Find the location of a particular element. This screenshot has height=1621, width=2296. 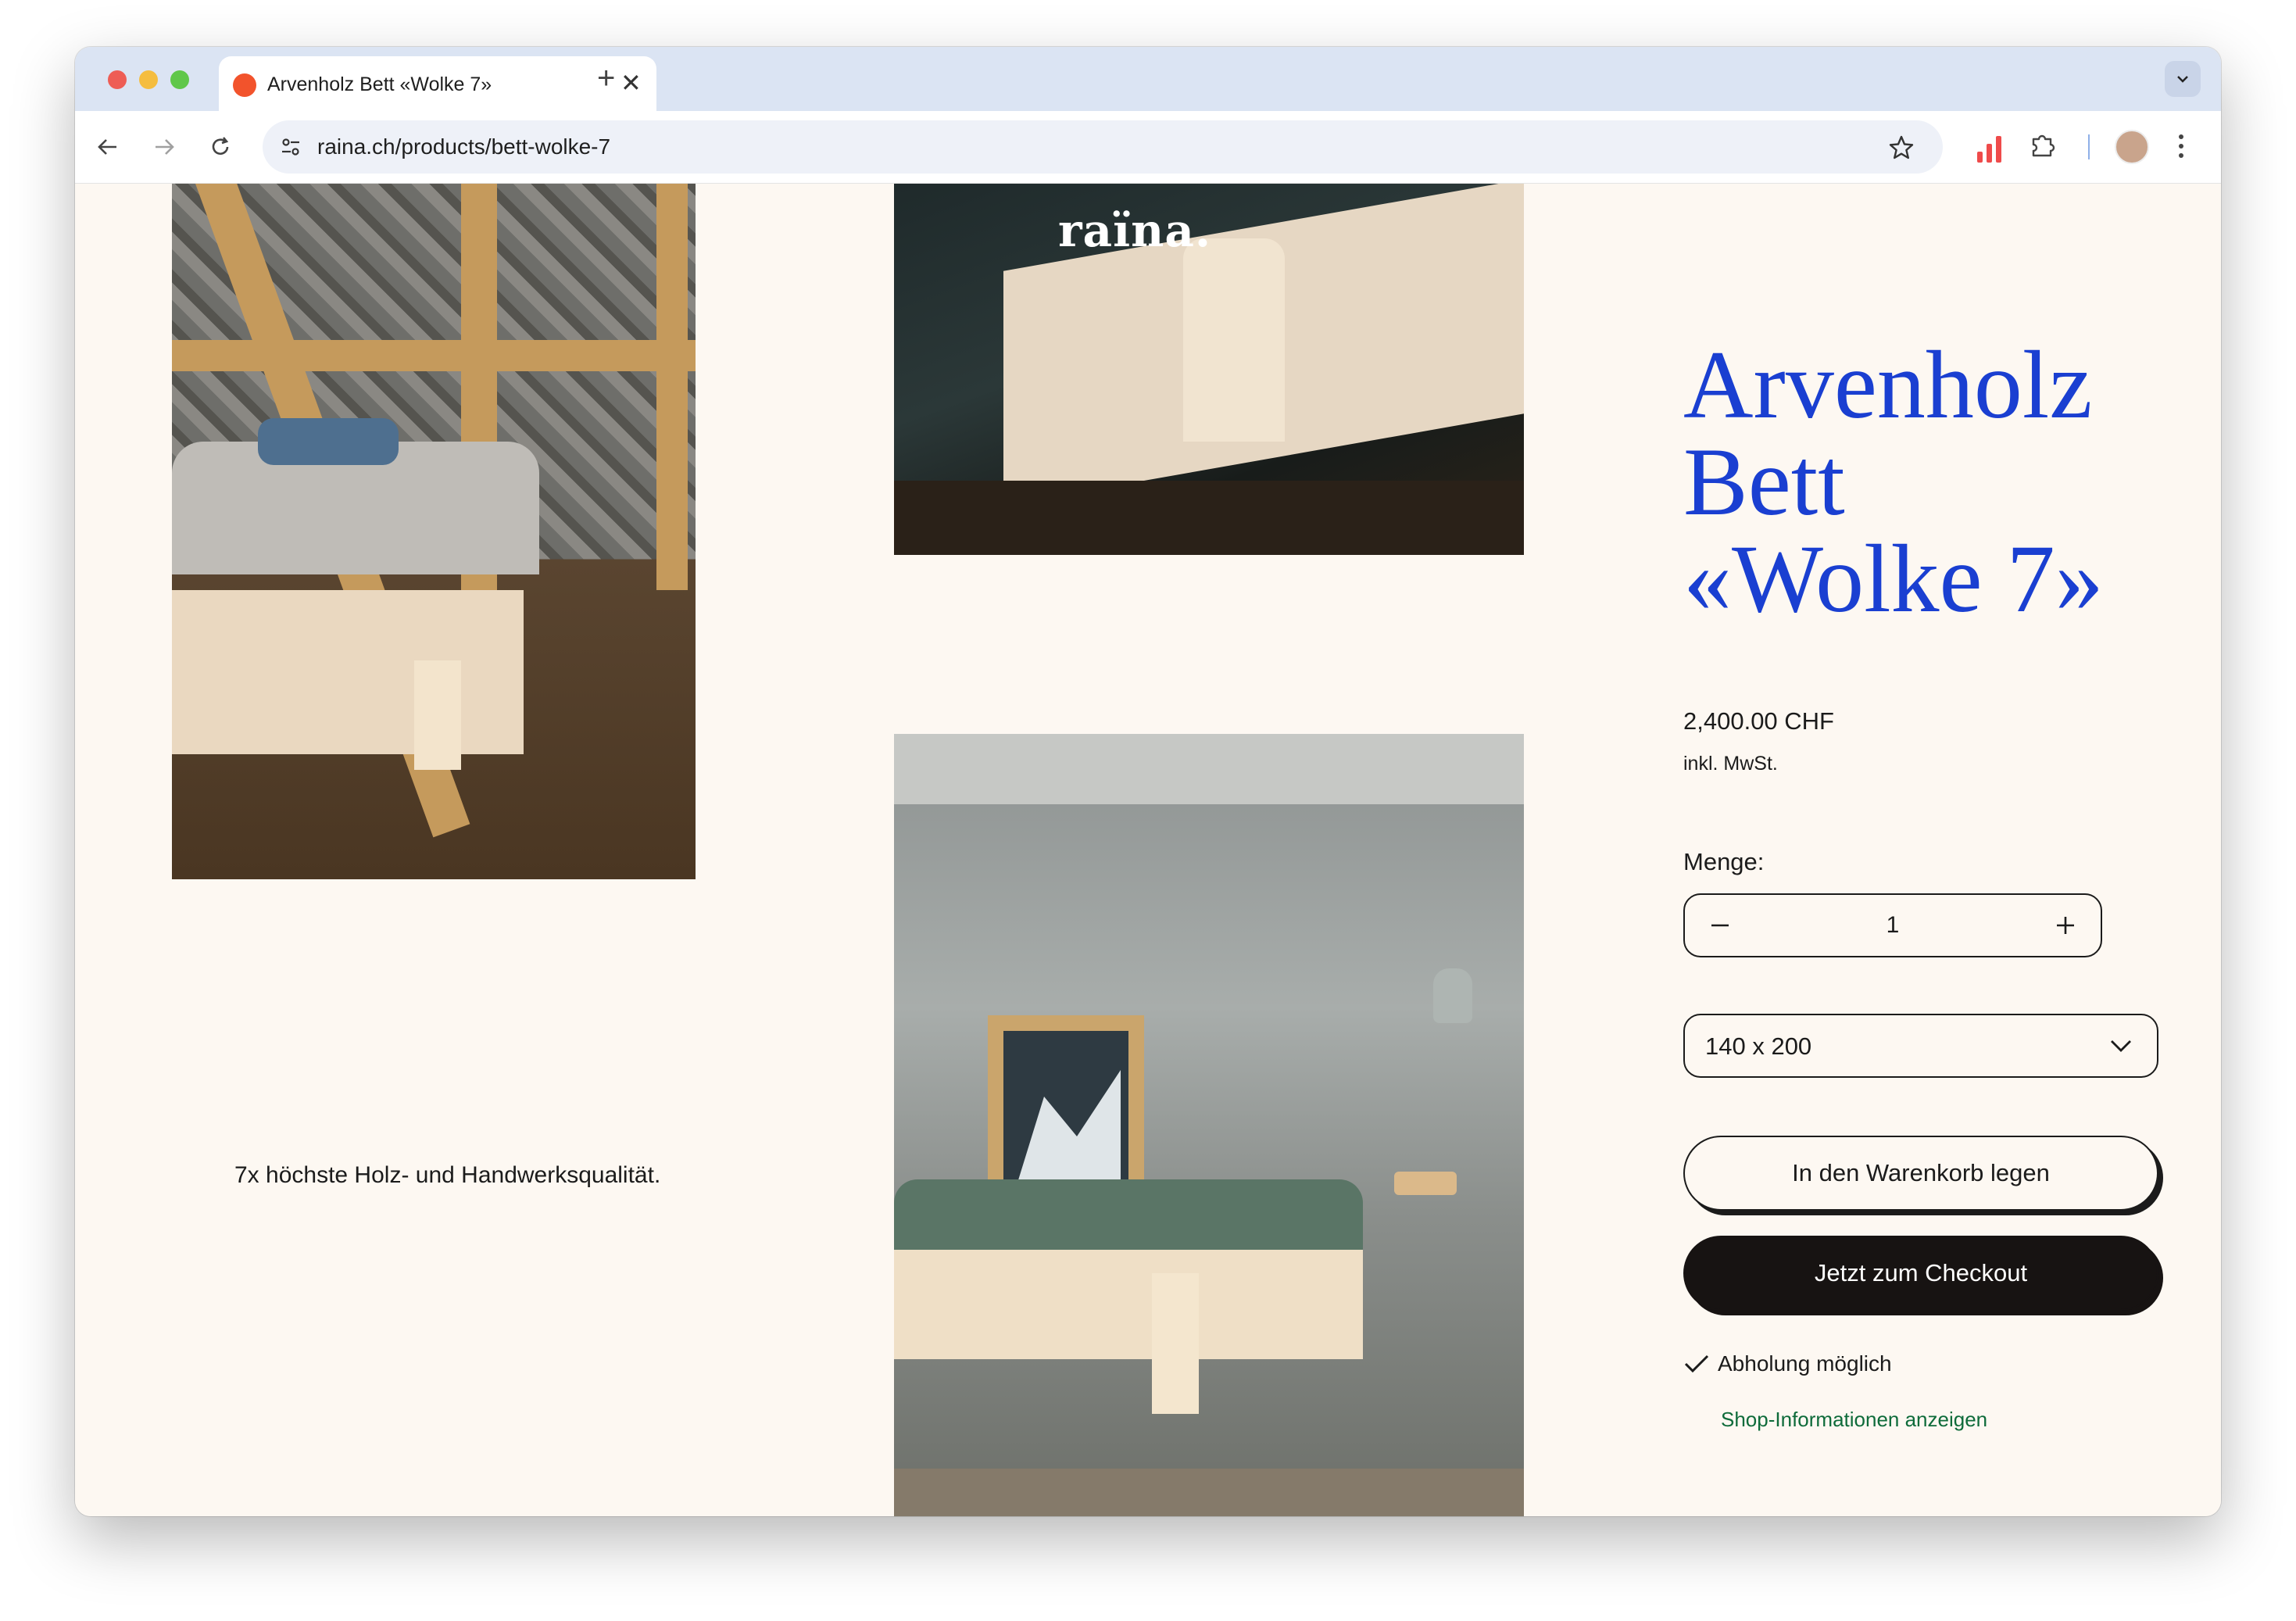

tab-active: Arvenholz Bett «Wolke 7» ✕ is located at coordinates (438, 83).